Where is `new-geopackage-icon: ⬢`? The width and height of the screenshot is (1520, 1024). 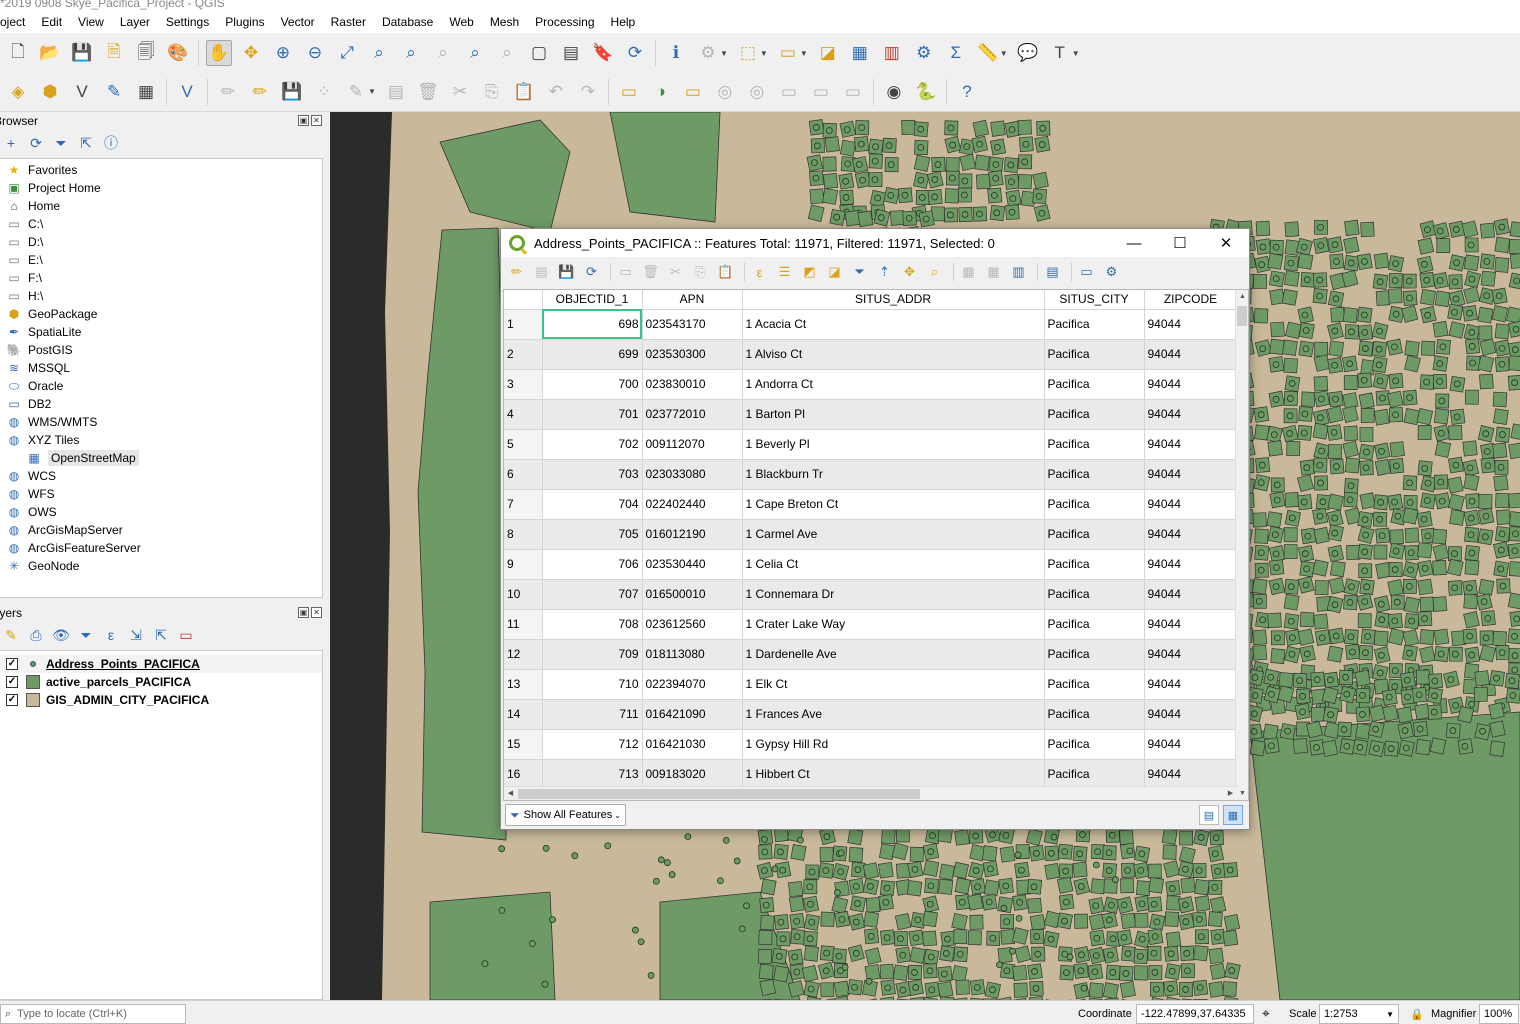
new-geopackage-icon: ⬢ is located at coordinates (50, 92).